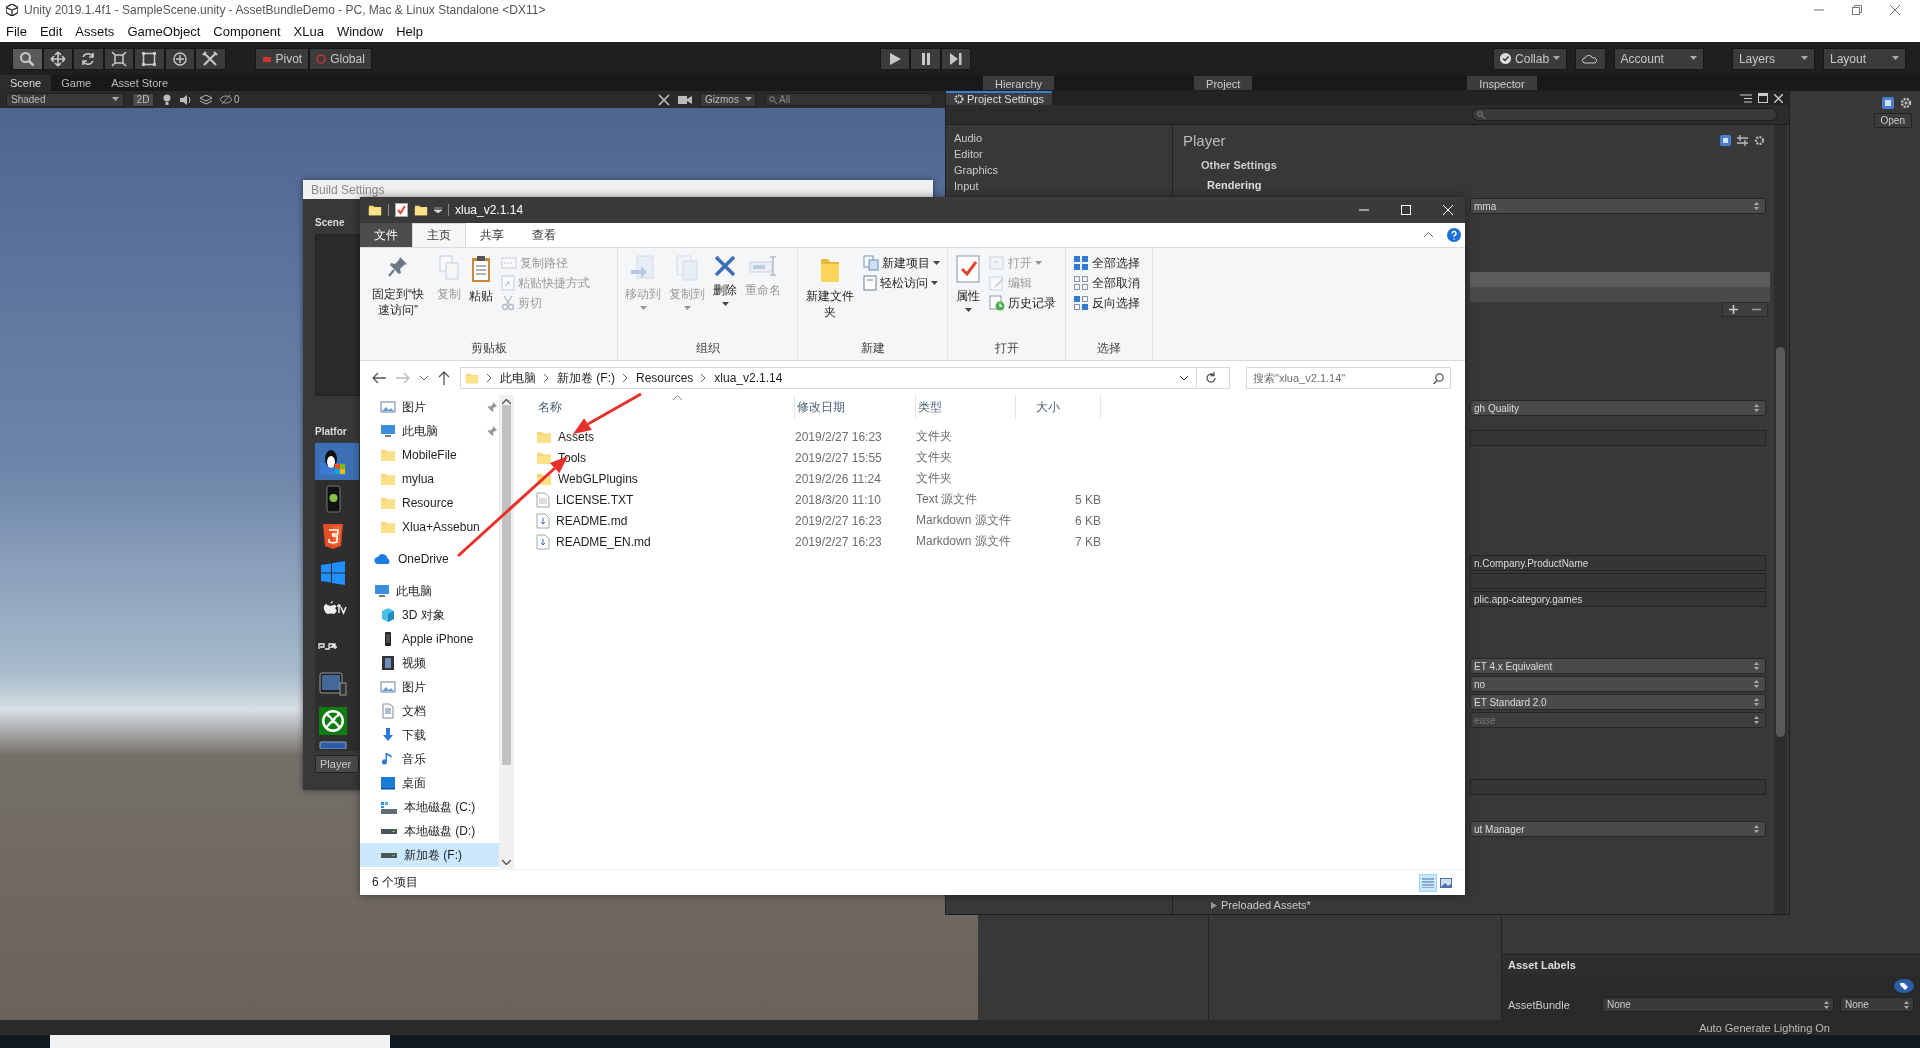 The width and height of the screenshot is (1920, 1048). I want to click on bundle-variant-dropdown: None, so click(1877, 1004).